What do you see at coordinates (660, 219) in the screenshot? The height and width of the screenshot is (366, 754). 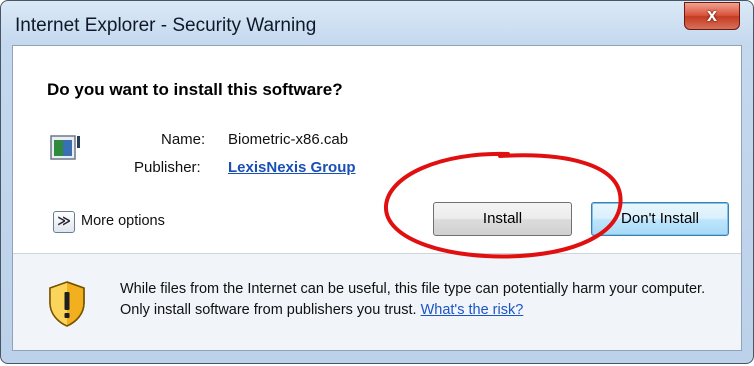 I see `dont-install-button: Don't Install` at bounding box center [660, 219].